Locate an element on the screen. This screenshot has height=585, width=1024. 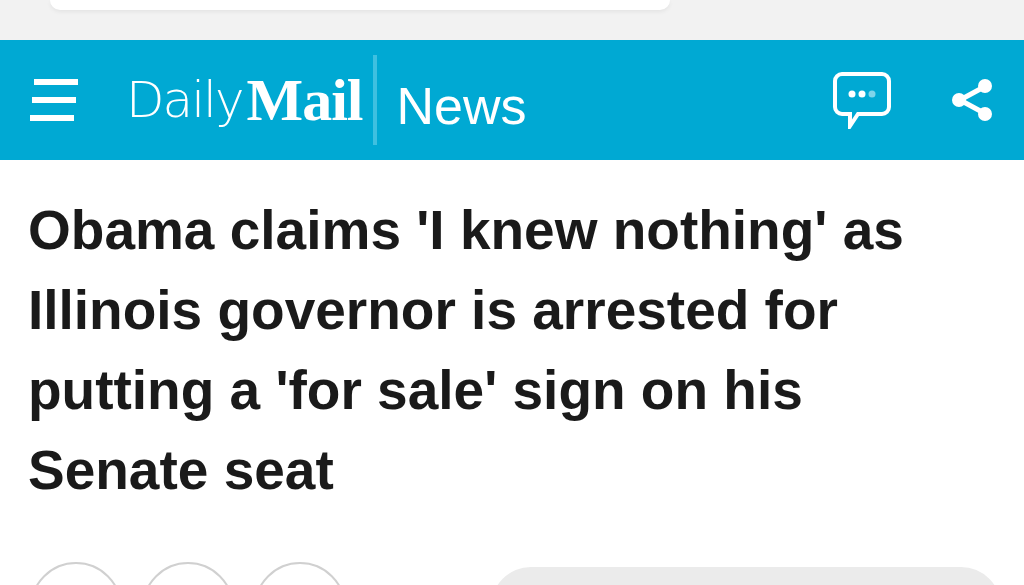
section-title: News is located at coordinates (461, 106).